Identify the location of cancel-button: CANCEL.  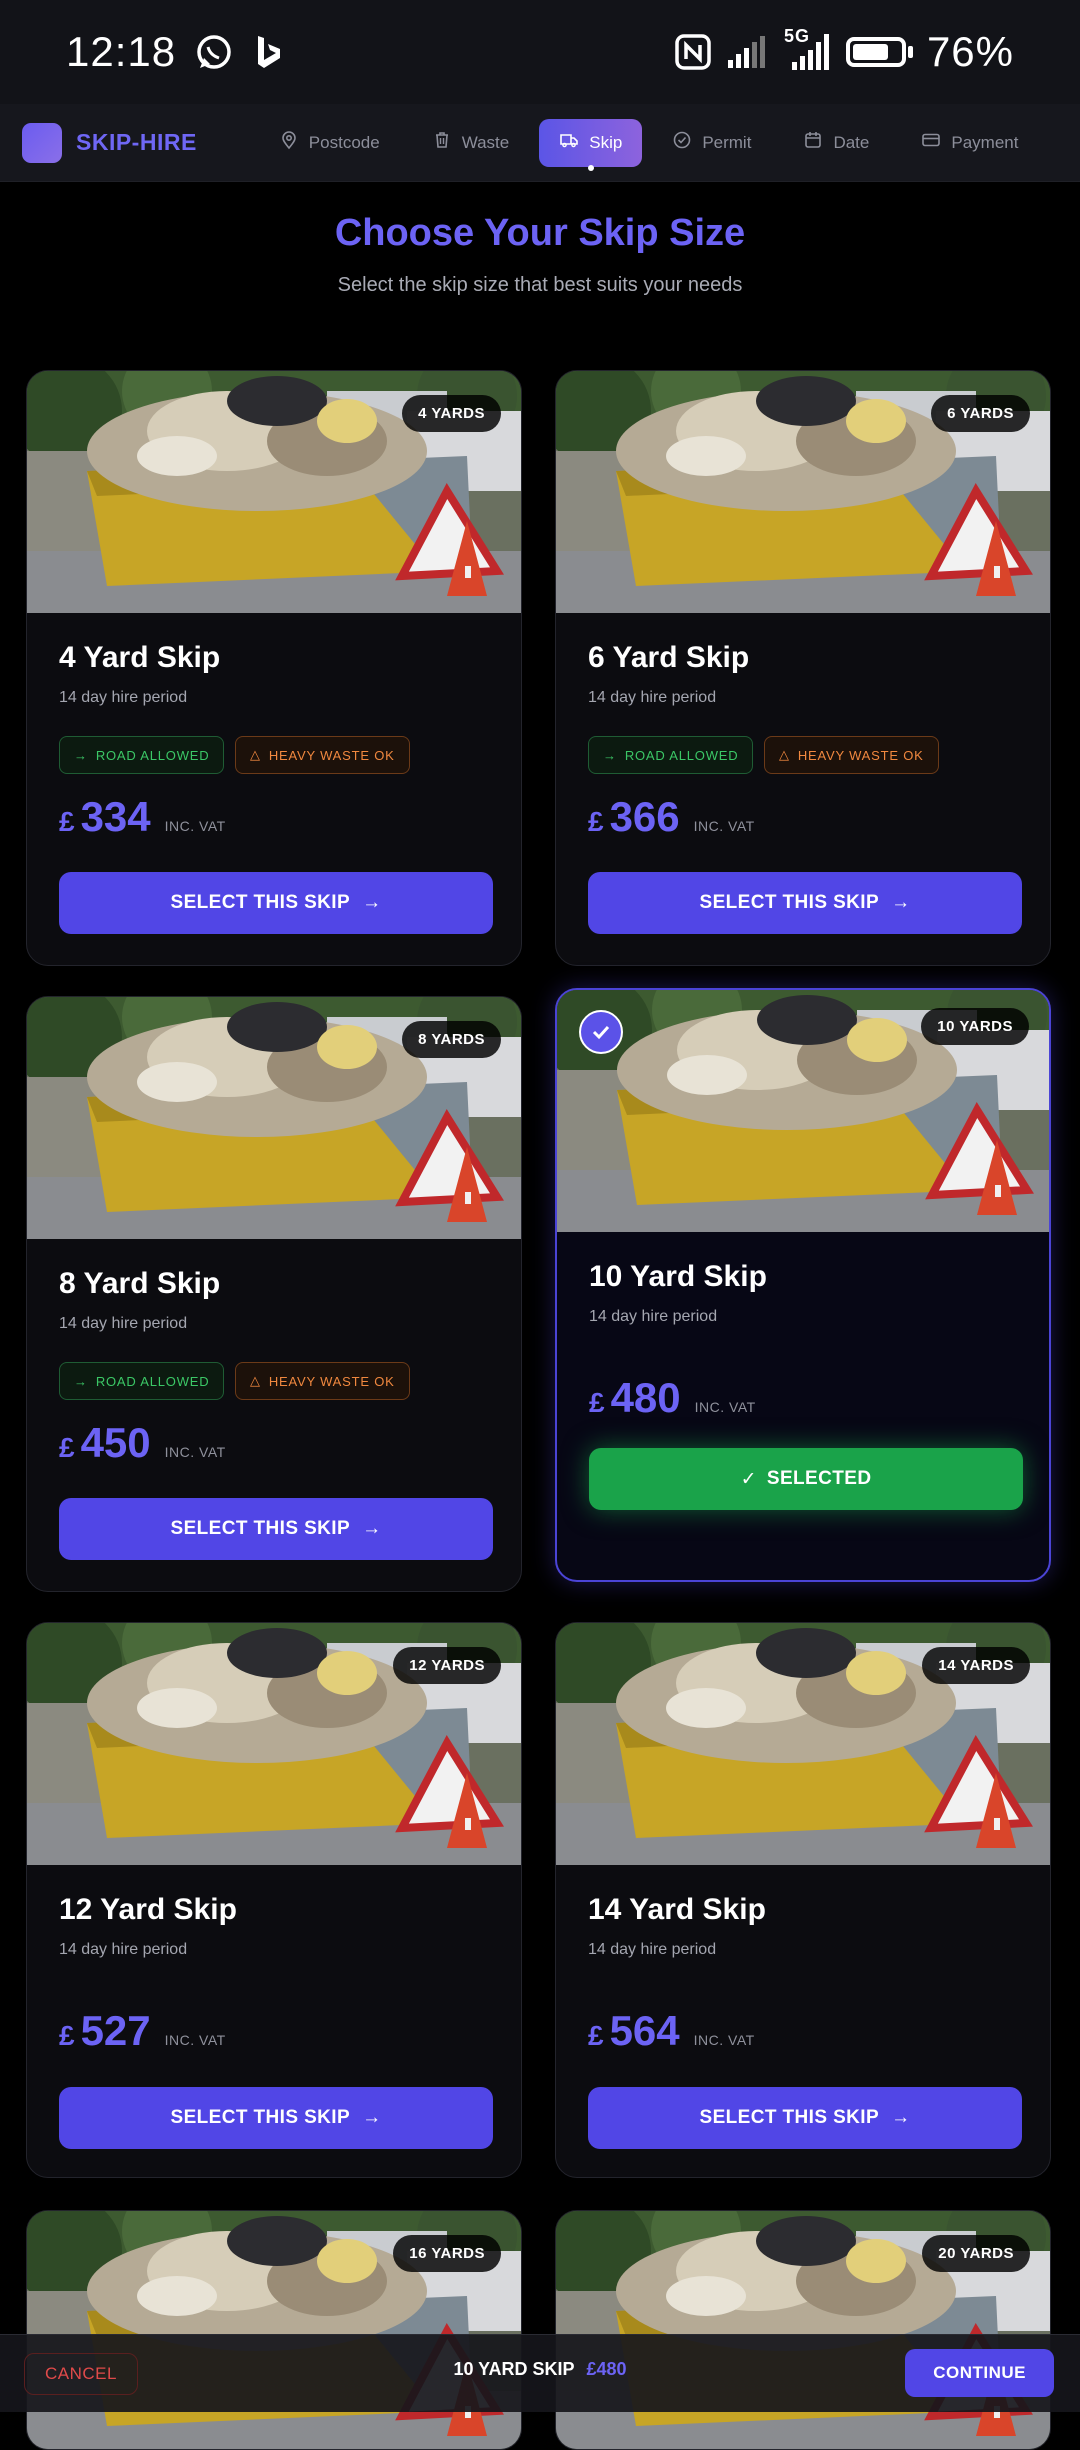
(81, 2374).